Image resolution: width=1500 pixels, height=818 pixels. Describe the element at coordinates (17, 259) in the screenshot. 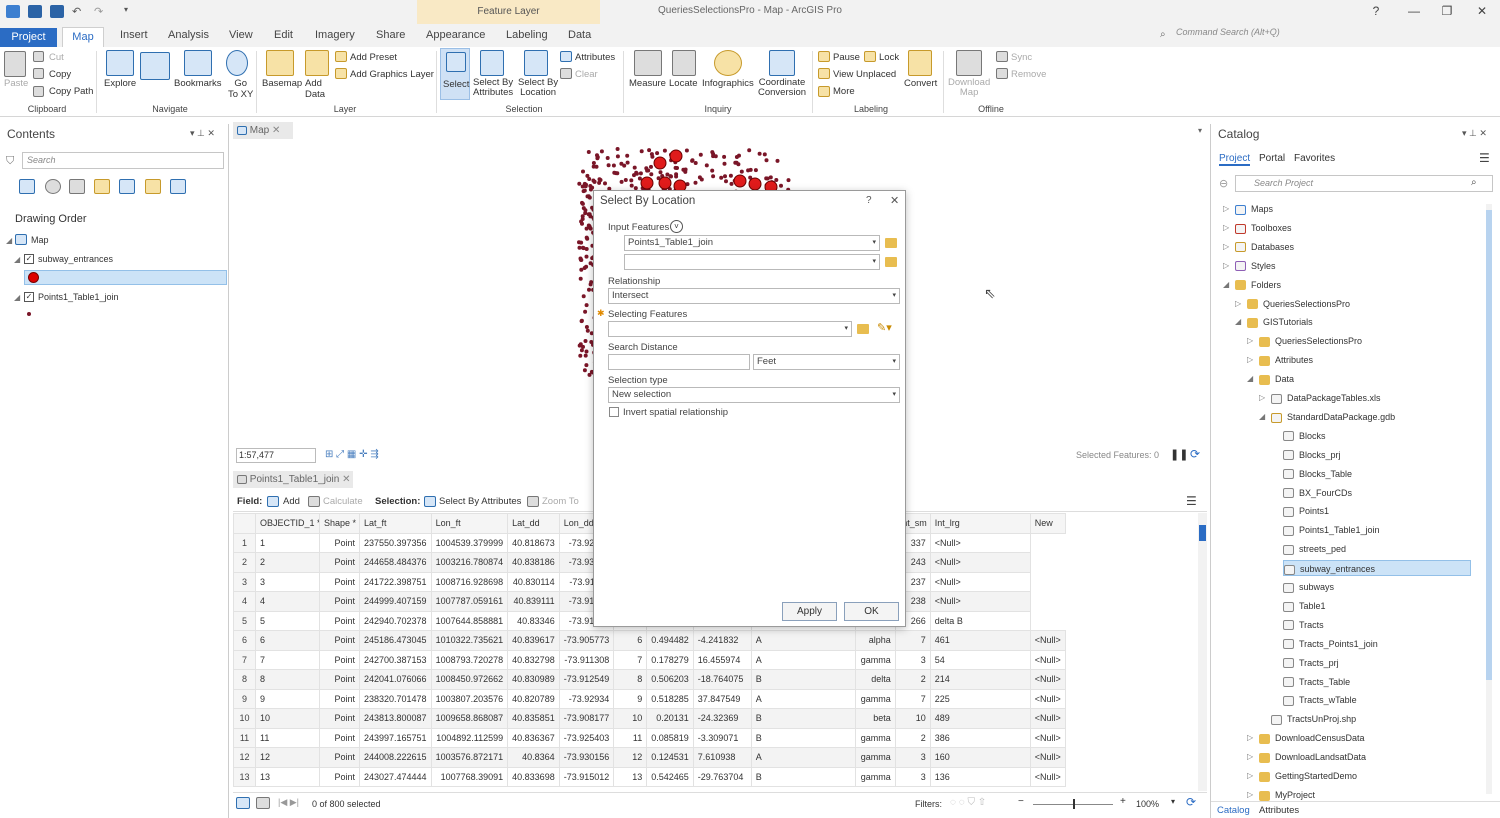

I see `expand-layer-icon: ◢` at that location.